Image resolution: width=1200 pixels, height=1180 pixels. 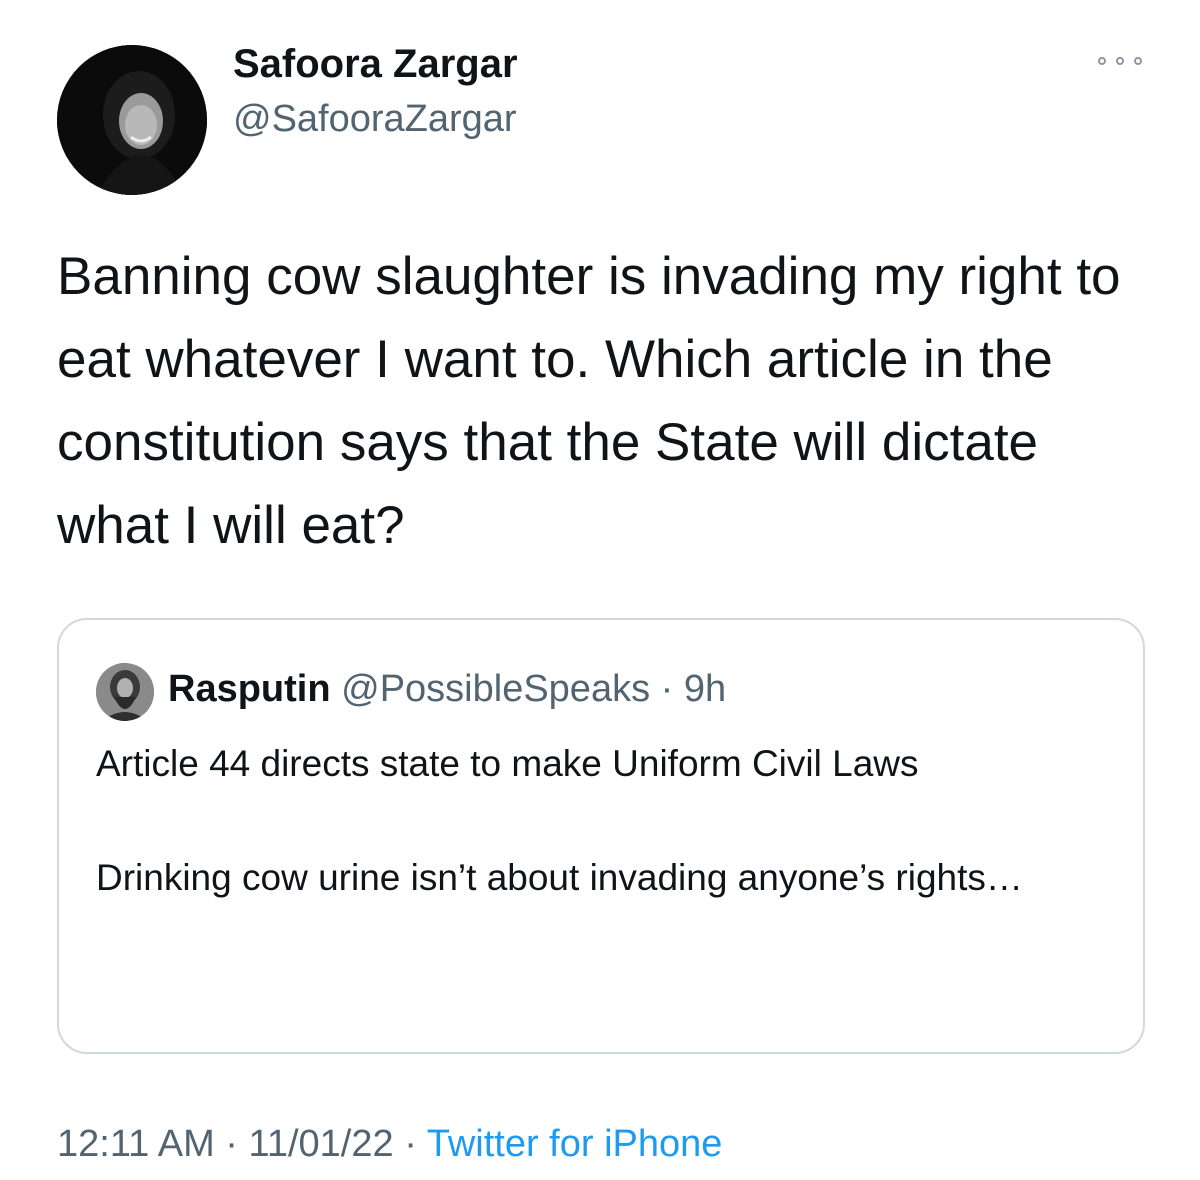 I want to click on quoted-tweet-header: Rasputin @PossibleSpeaks · 9h, so click(x=447, y=689).